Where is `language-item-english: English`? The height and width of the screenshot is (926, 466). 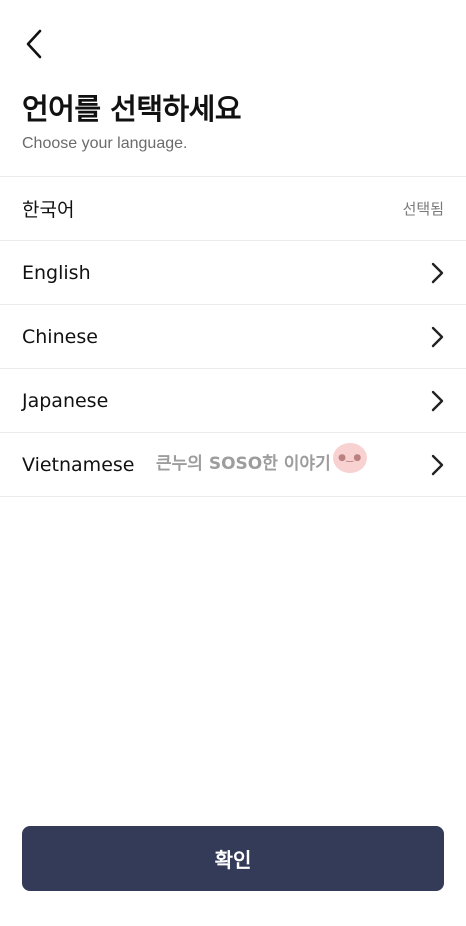
language-item-english: English is located at coordinates (233, 273).